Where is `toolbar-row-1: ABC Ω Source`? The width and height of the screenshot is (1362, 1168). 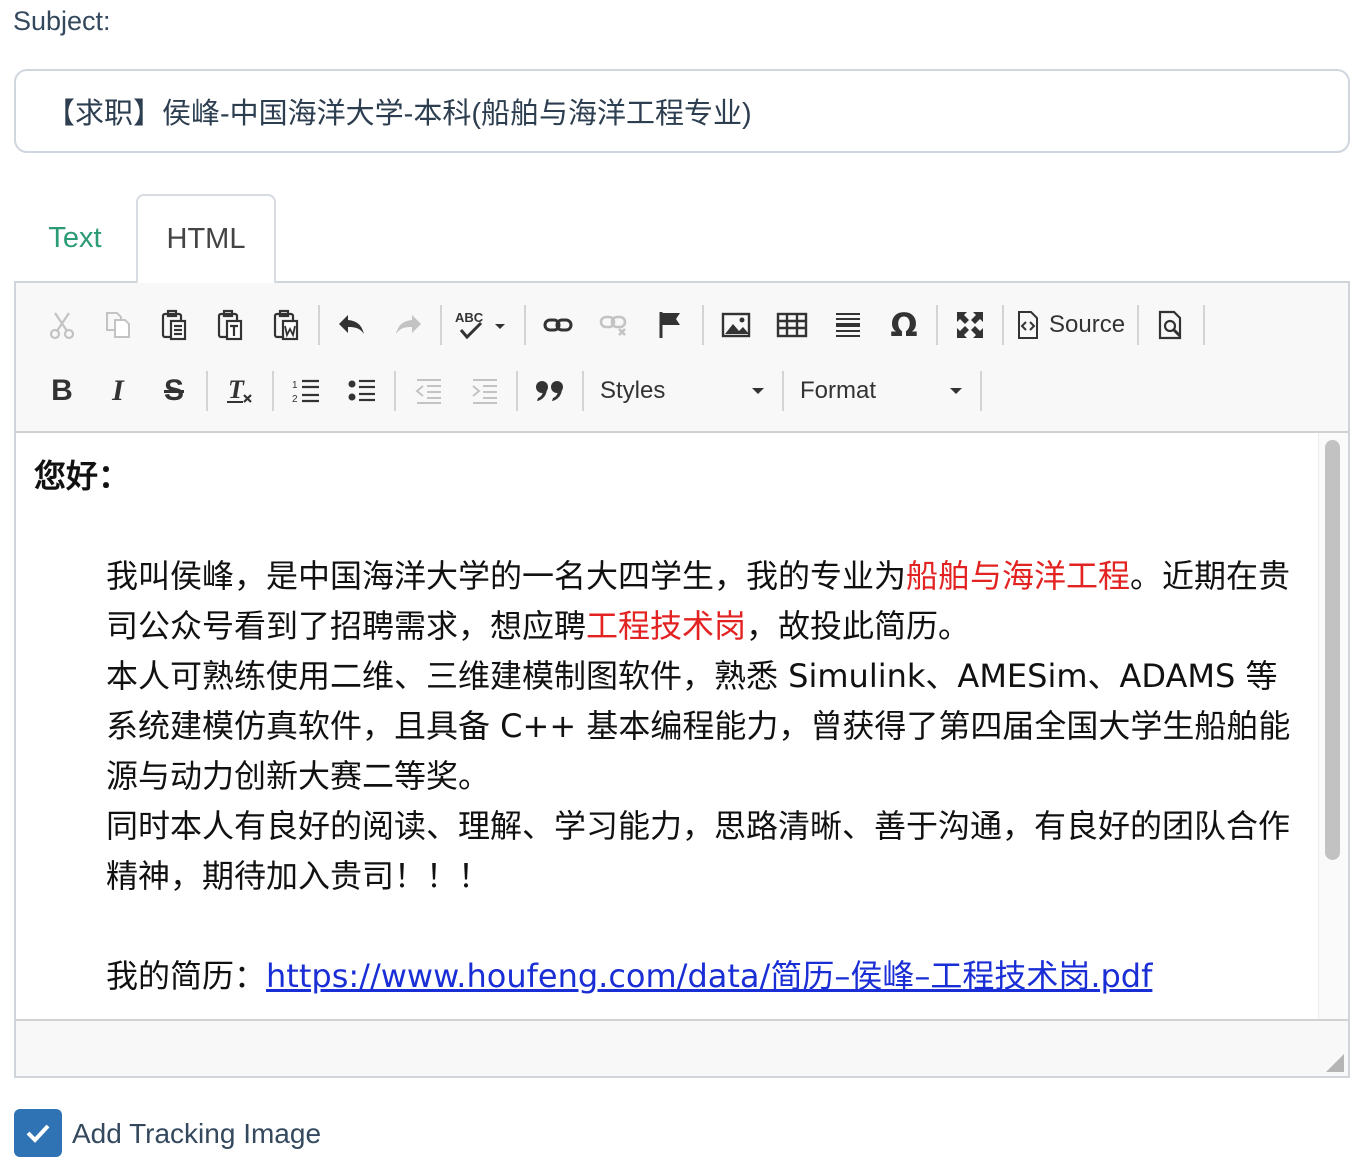
toolbar-row-1: ABC Ω Source is located at coordinates (621, 325).